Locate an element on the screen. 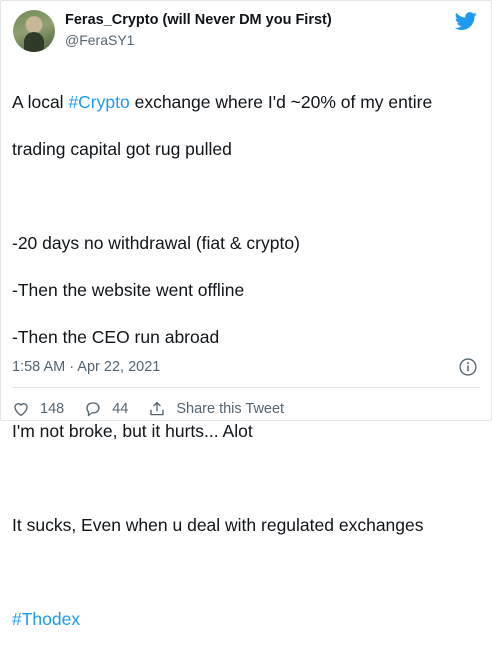 The height and width of the screenshot is (655, 492). reply-icon is located at coordinates (93, 409).